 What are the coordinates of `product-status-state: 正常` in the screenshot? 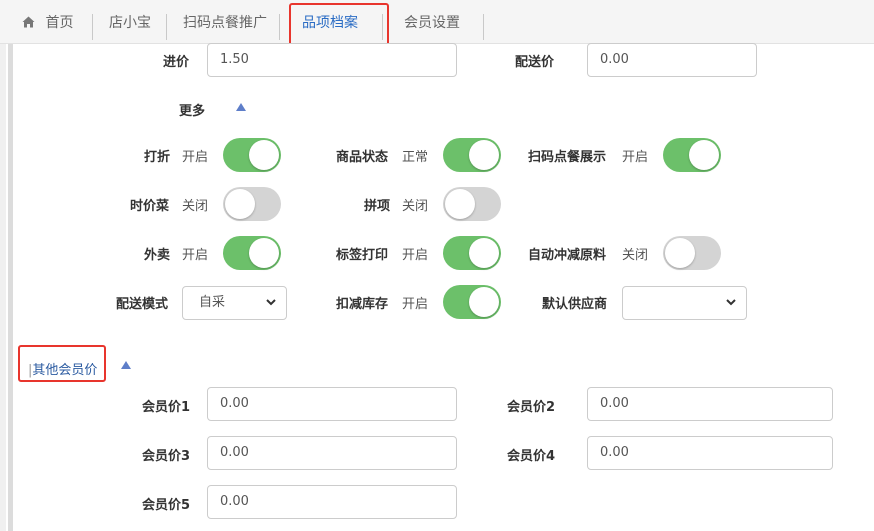 It's located at (415, 157).